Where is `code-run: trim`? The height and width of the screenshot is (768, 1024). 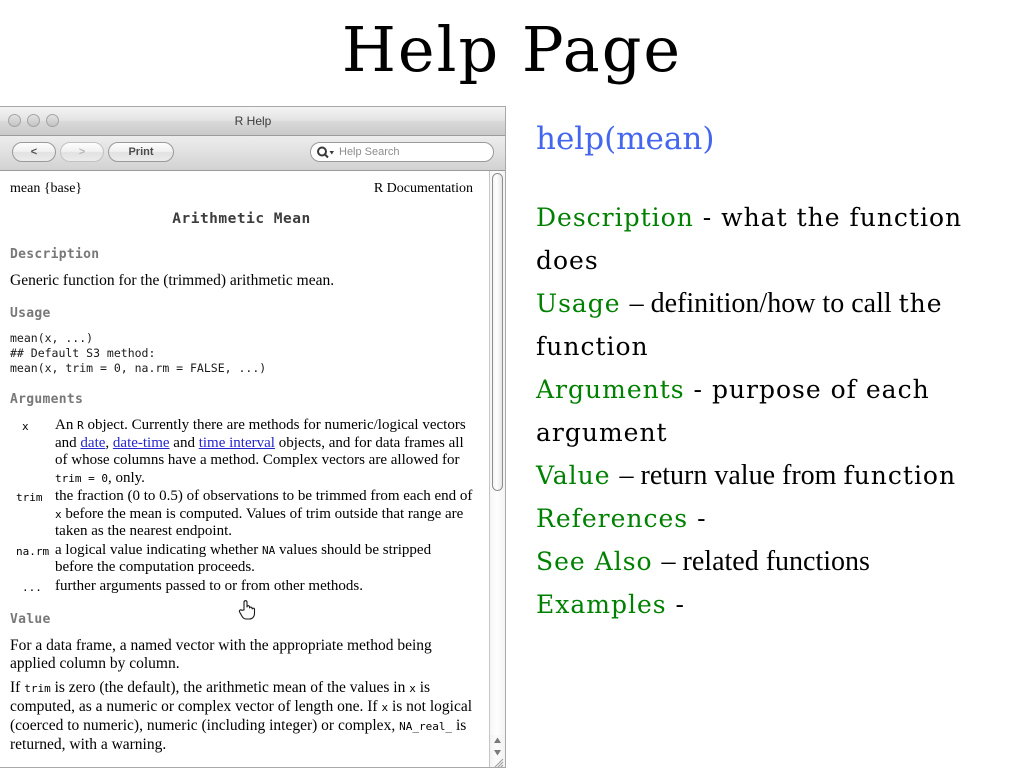 code-run: trim is located at coordinates (37, 688).